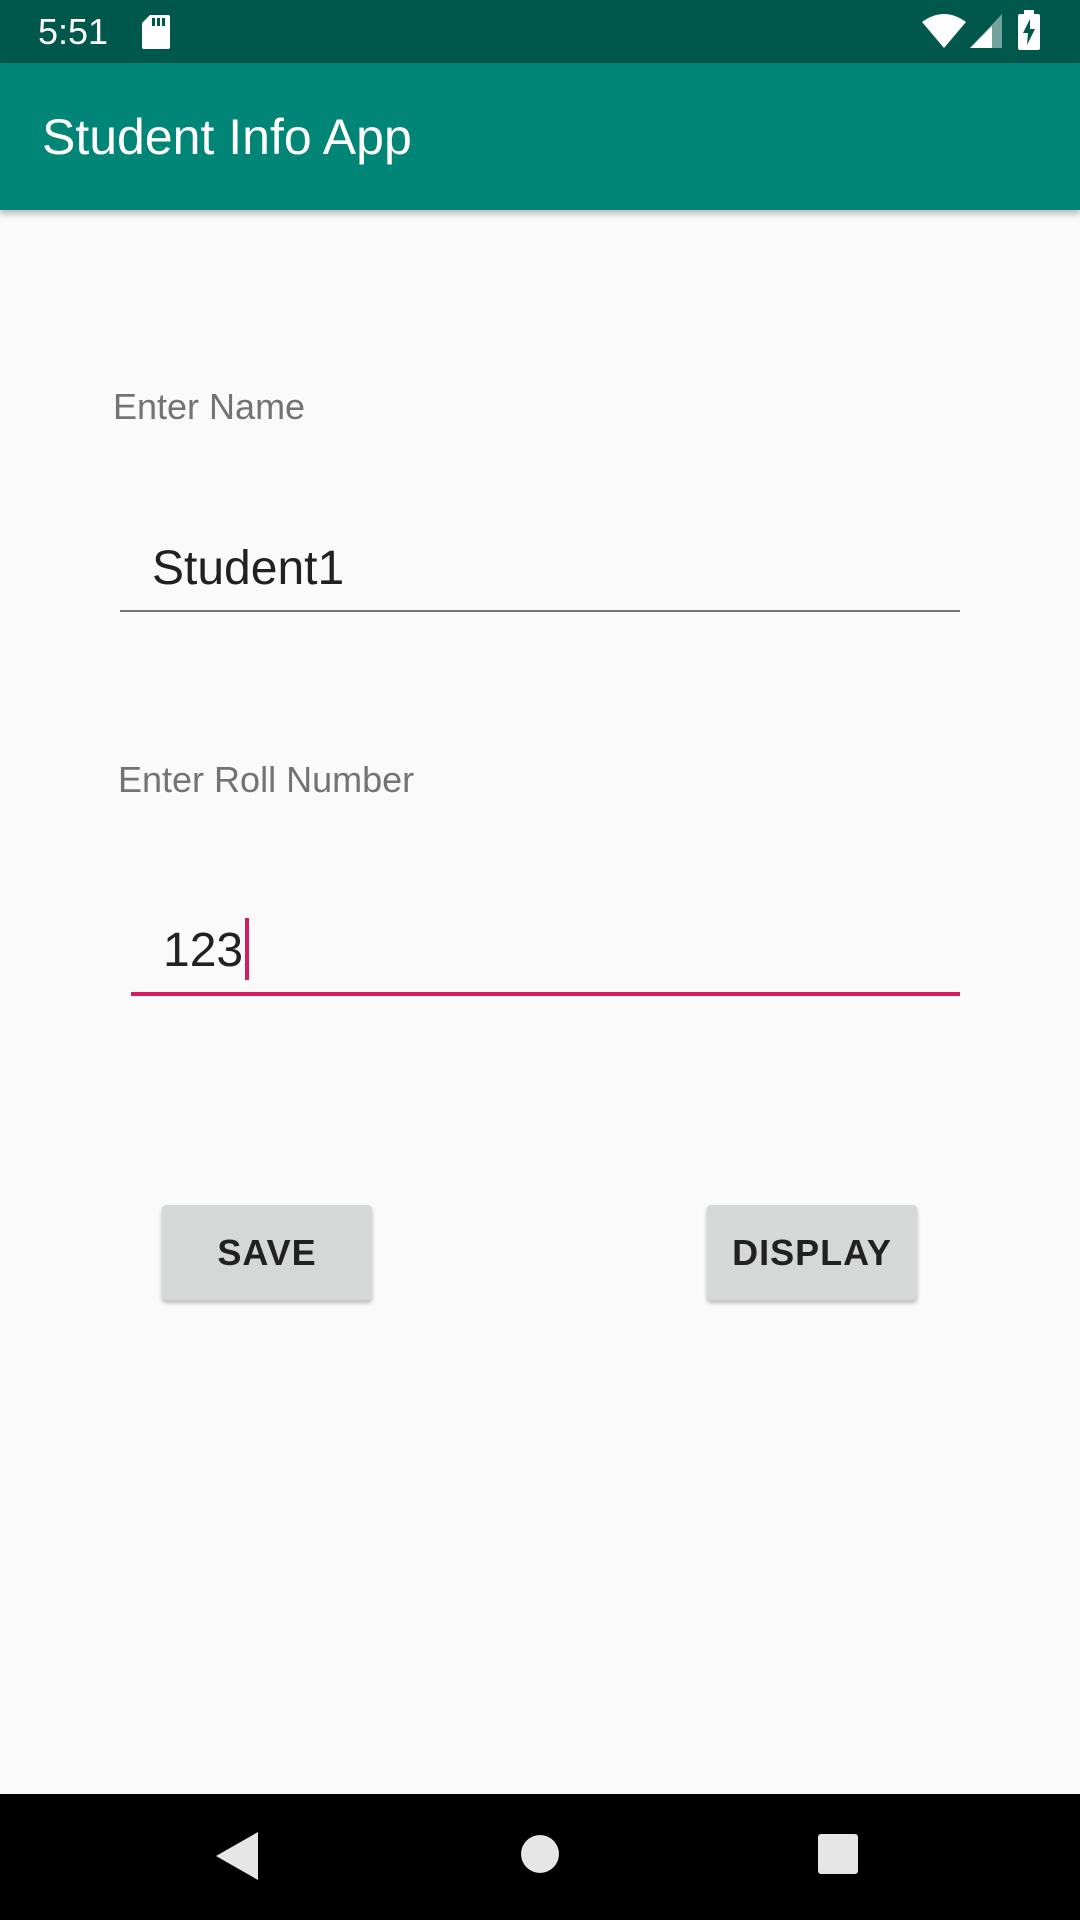 The width and height of the screenshot is (1080, 1920). I want to click on navigation-bar, so click(540, 1857).